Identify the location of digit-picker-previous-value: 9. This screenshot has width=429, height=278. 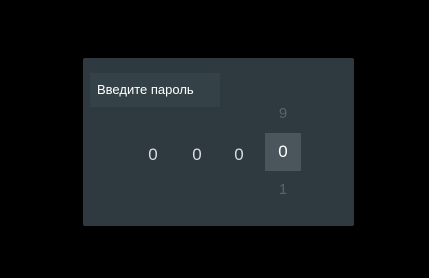
(283, 113).